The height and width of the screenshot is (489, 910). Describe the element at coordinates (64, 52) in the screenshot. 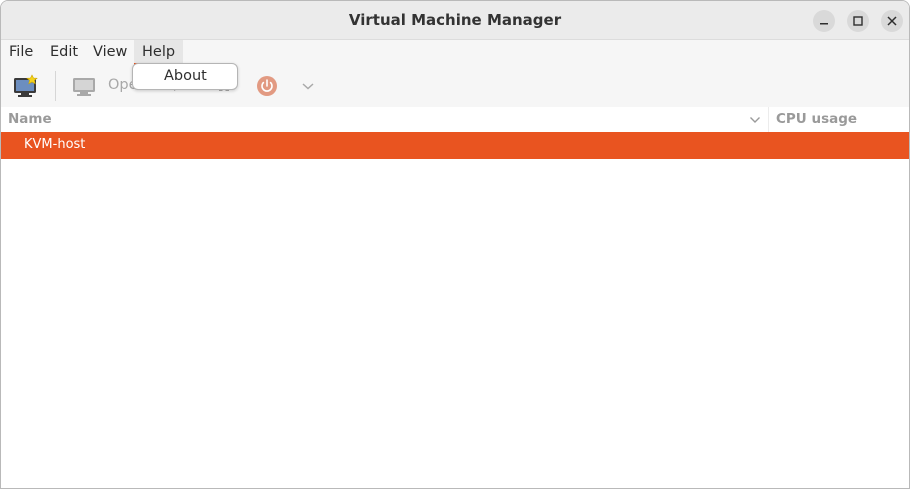

I see `menu-edit: Edit` at that location.